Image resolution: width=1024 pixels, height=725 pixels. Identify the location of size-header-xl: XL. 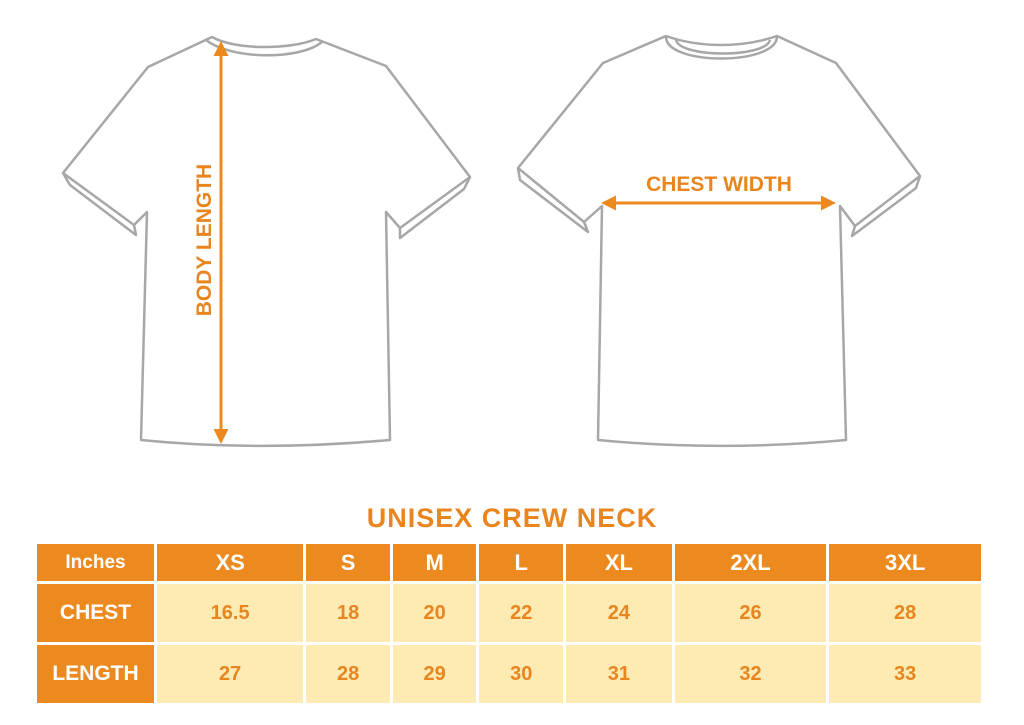
(619, 562).